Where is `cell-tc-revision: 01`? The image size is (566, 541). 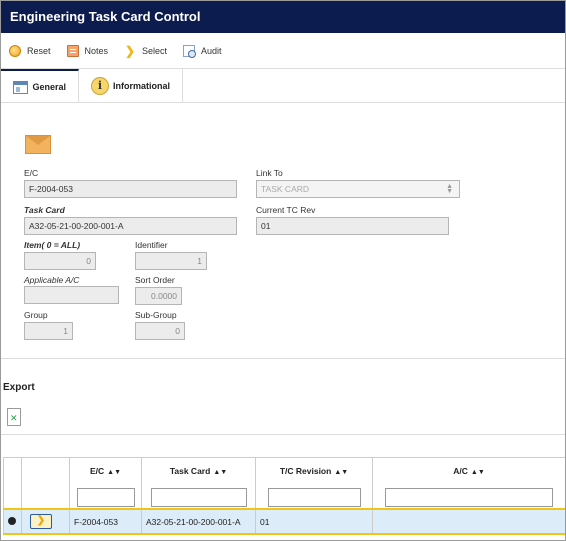
cell-tc-revision: 01 is located at coordinates (314, 521).